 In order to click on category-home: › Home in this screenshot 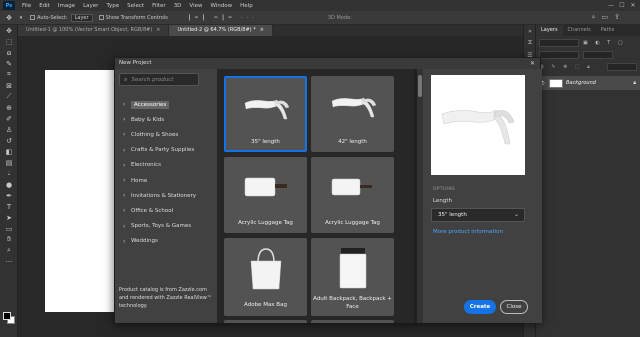, I will do `click(168, 180)`.